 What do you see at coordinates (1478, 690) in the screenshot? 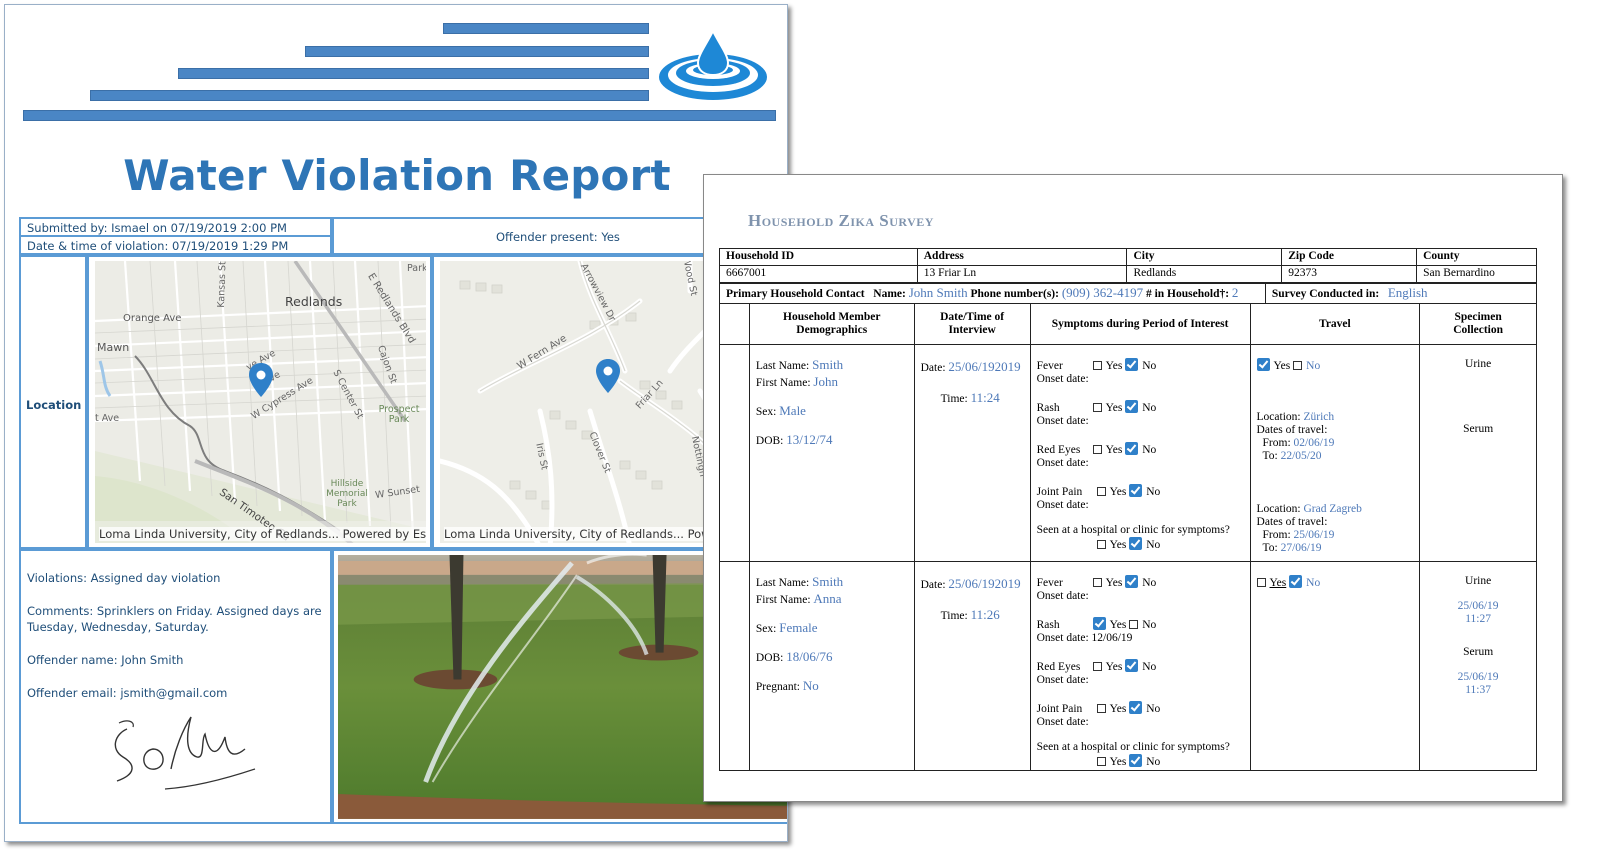
I see `specimen-serum-time: 11:37` at bounding box center [1478, 690].